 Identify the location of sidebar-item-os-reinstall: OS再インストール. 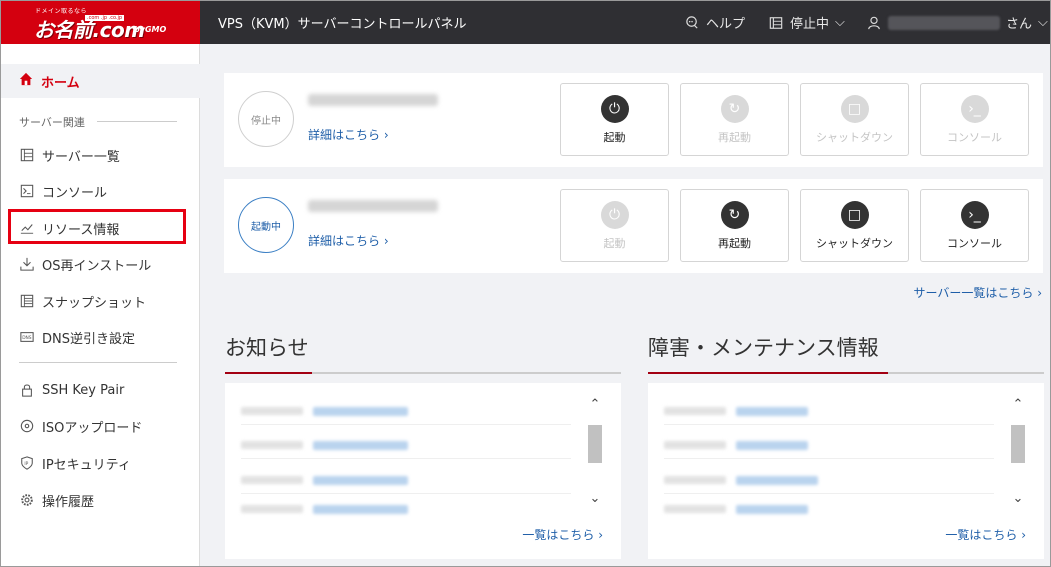
(85, 264).